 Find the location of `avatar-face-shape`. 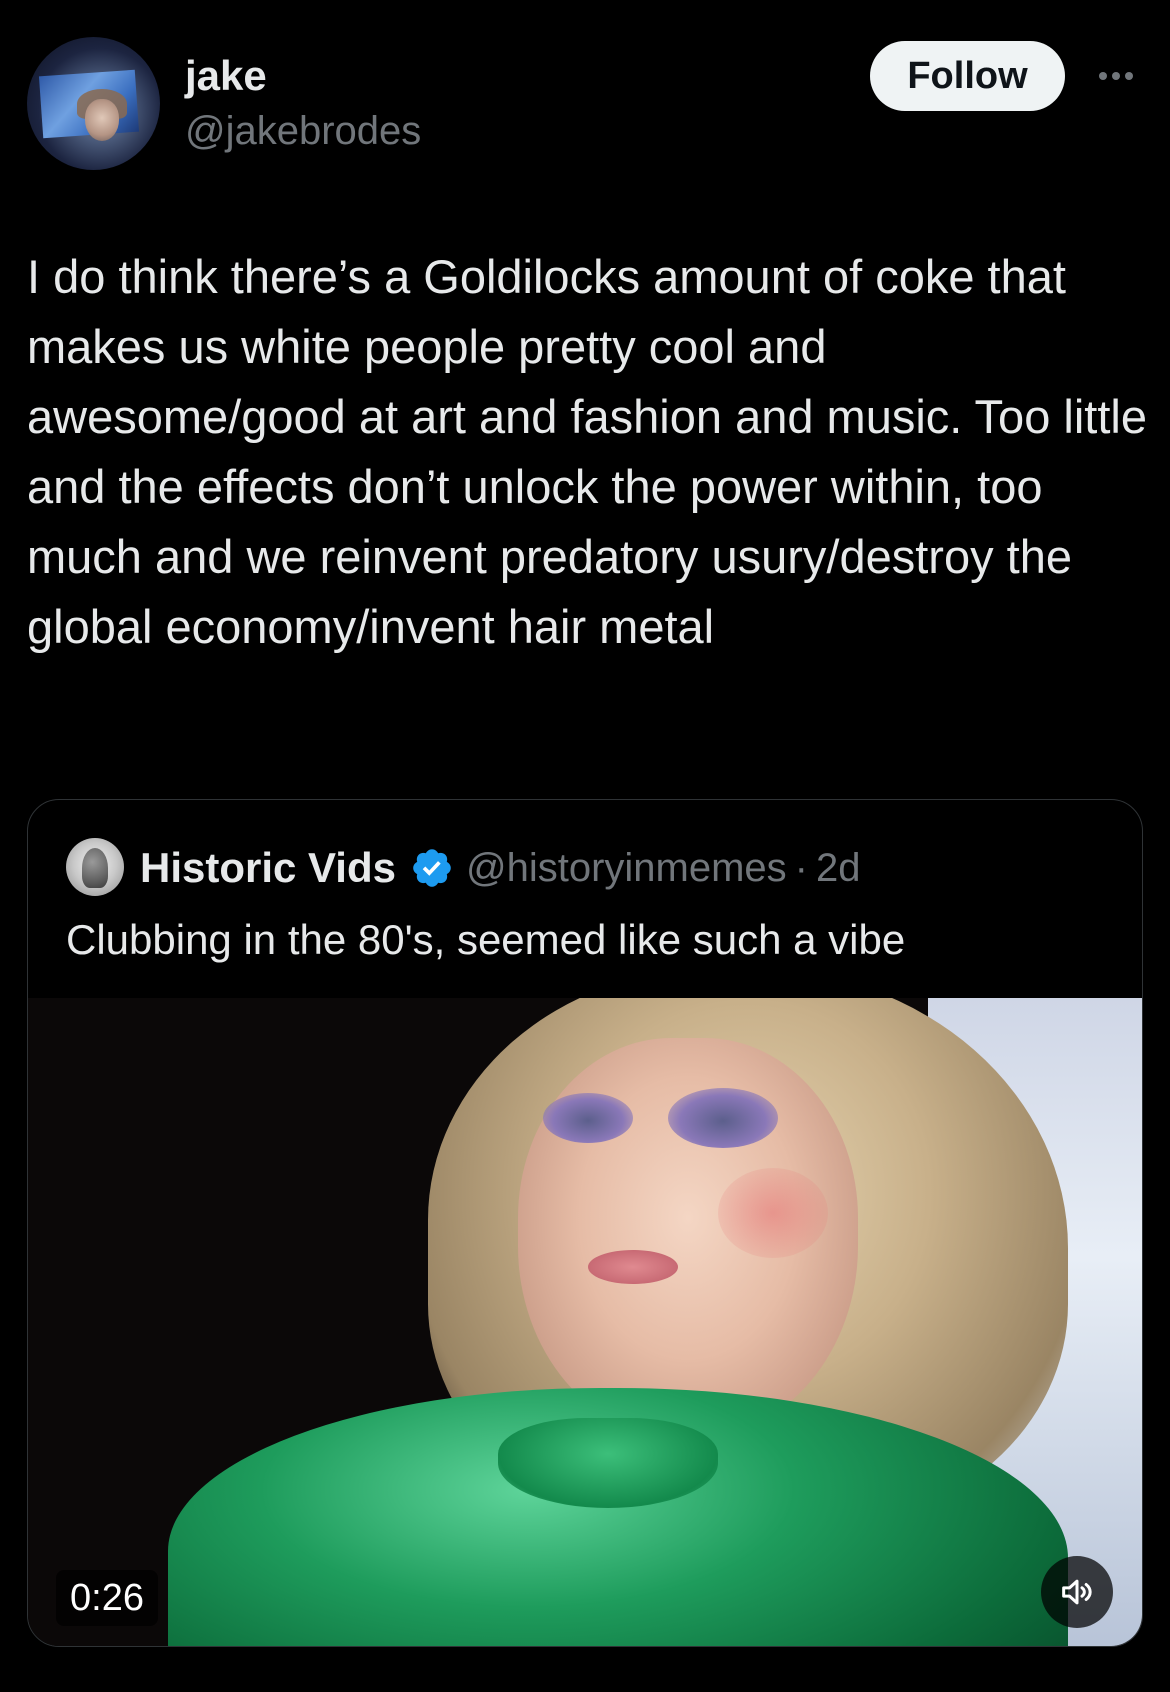

avatar-face-shape is located at coordinates (102, 120).